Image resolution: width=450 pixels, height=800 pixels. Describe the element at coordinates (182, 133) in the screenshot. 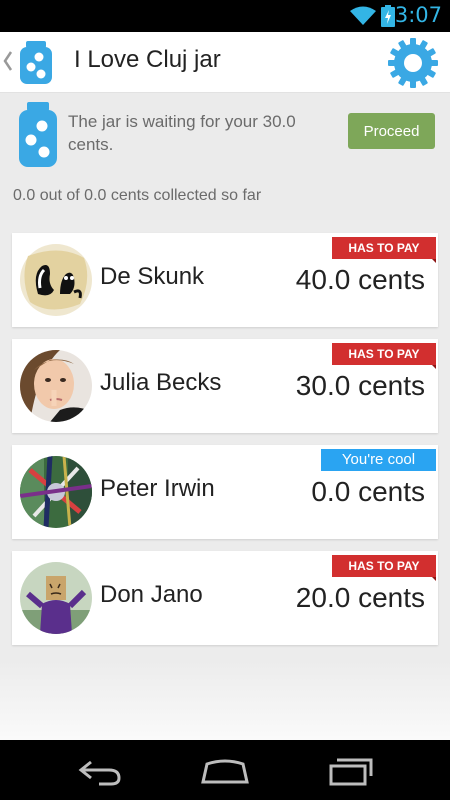

I see `jar-status-message: The jar is waiting for your 30.0 cents.` at that location.